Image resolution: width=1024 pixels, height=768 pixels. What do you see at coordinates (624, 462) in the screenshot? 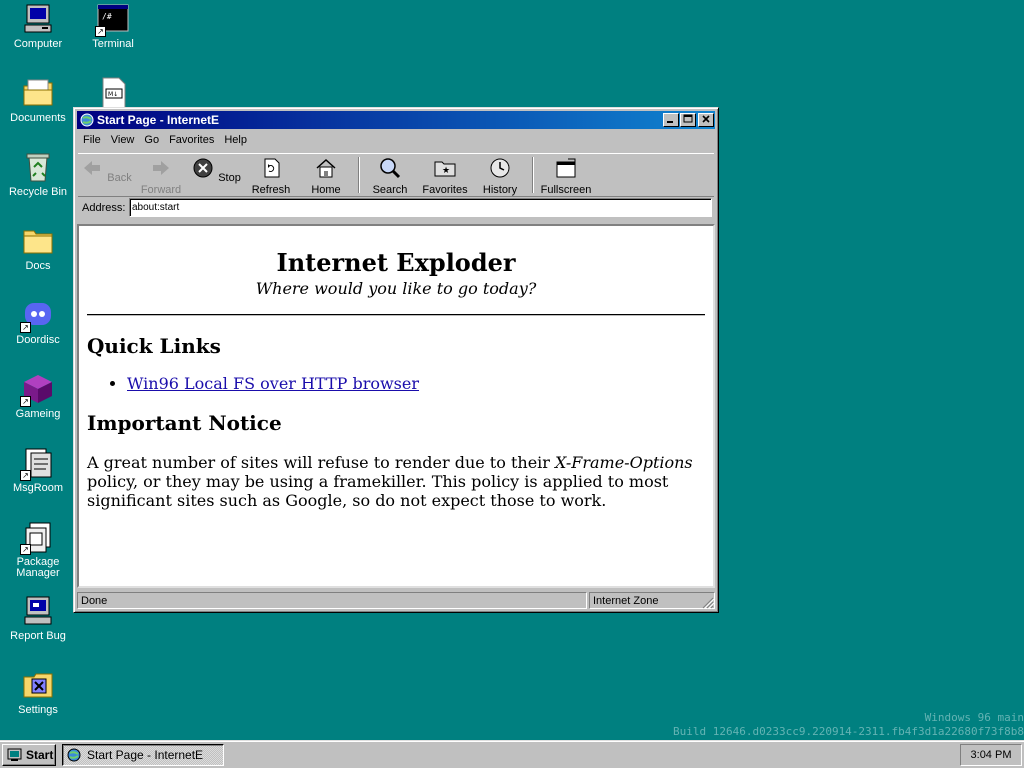
I see `notice-text-emphasis: X-Frame-Options` at bounding box center [624, 462].